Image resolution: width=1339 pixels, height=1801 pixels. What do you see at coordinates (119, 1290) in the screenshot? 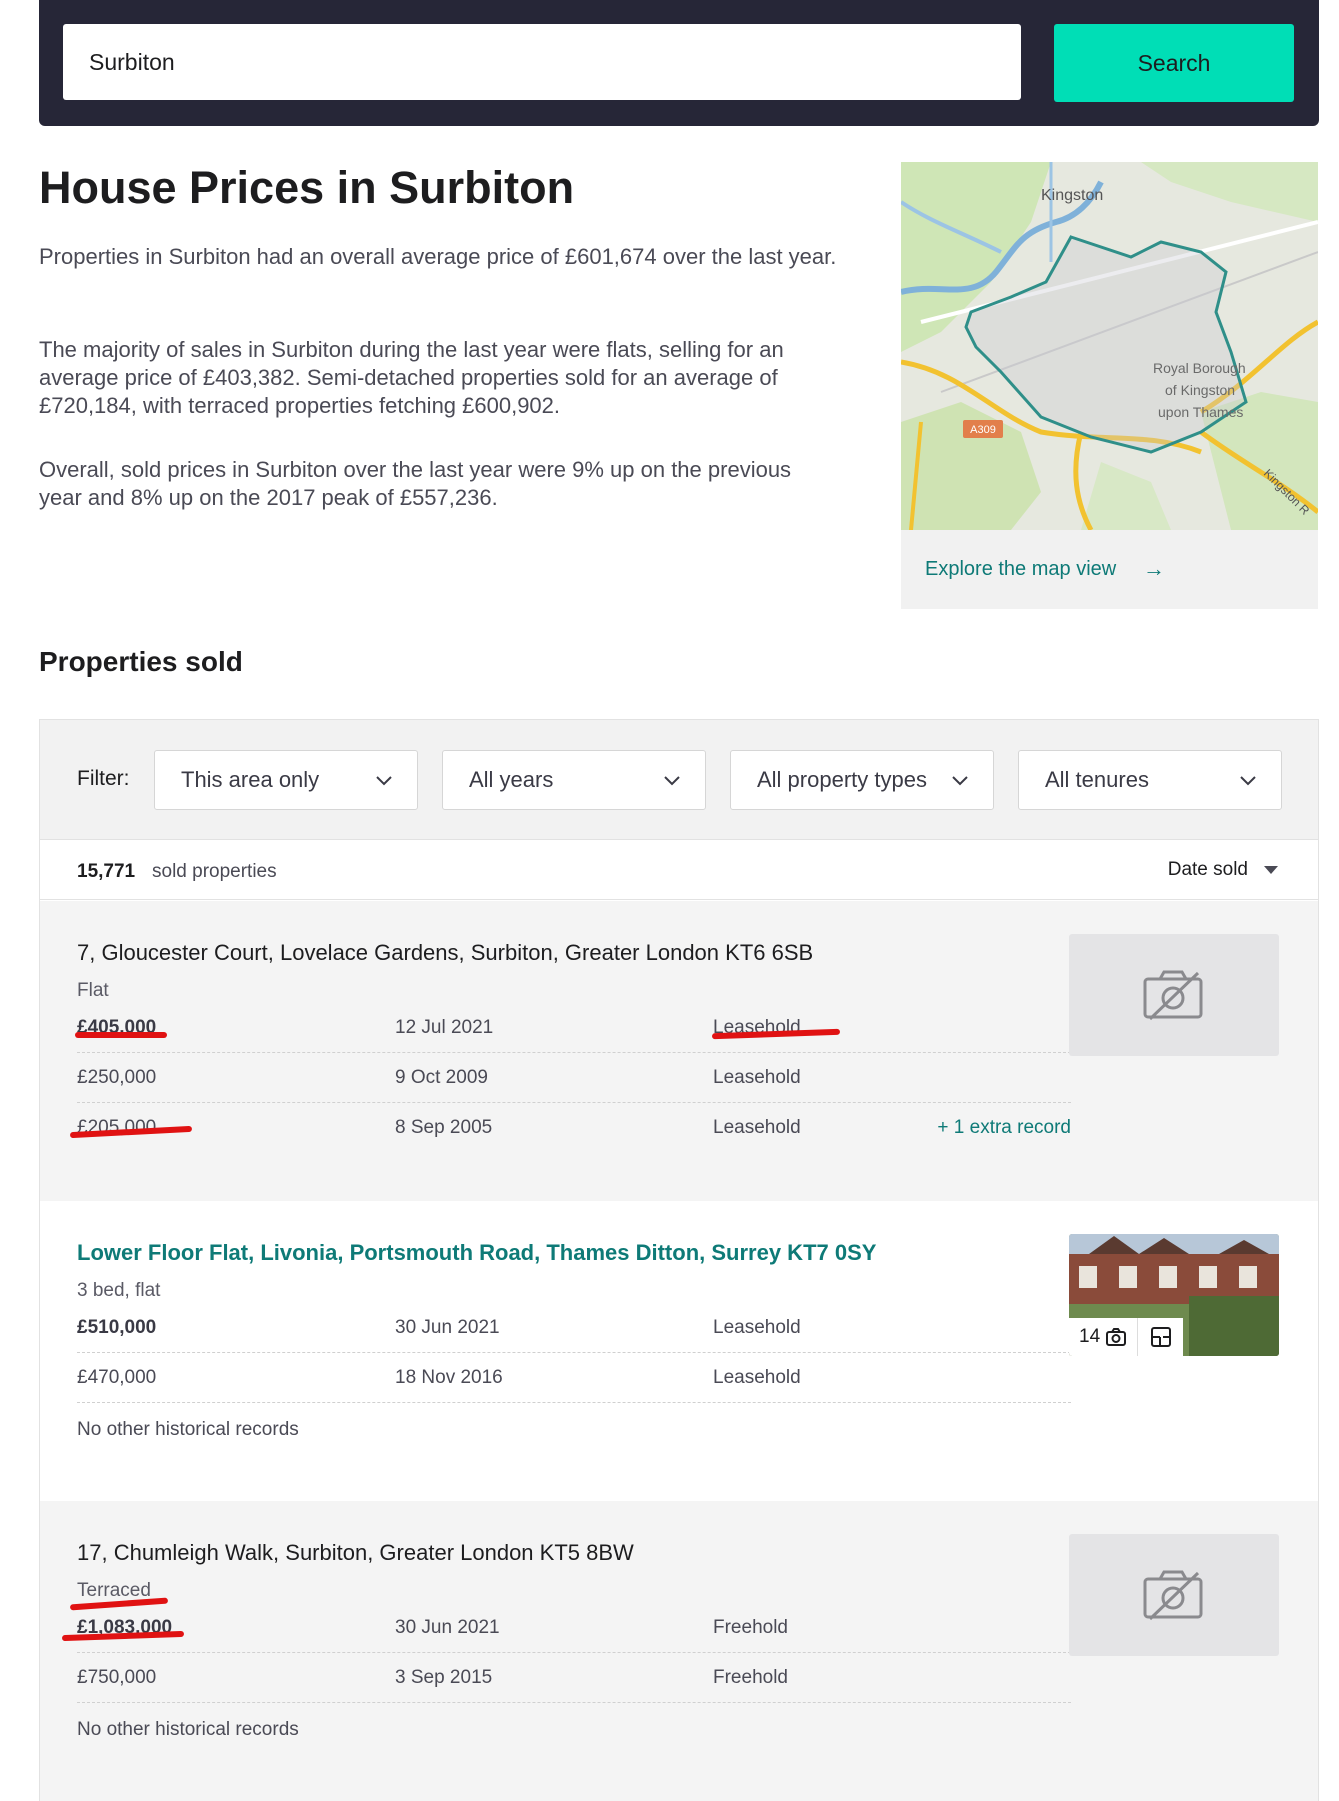
I see `property-type: 3 bed, flat` at bounding box center [119, 1290].